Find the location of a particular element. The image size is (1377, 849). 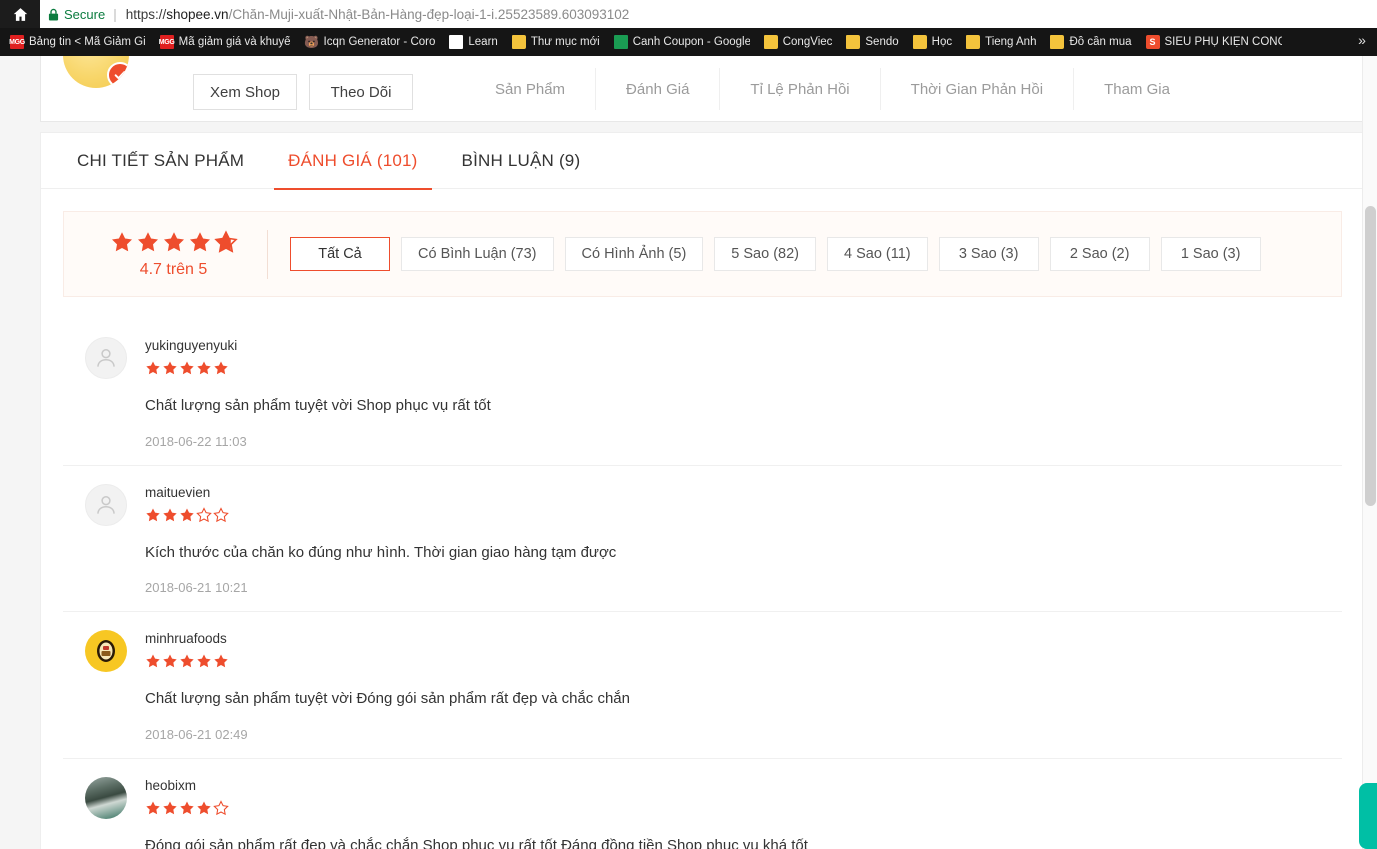

page-scrollbar is located at coordinates (1369, 452).